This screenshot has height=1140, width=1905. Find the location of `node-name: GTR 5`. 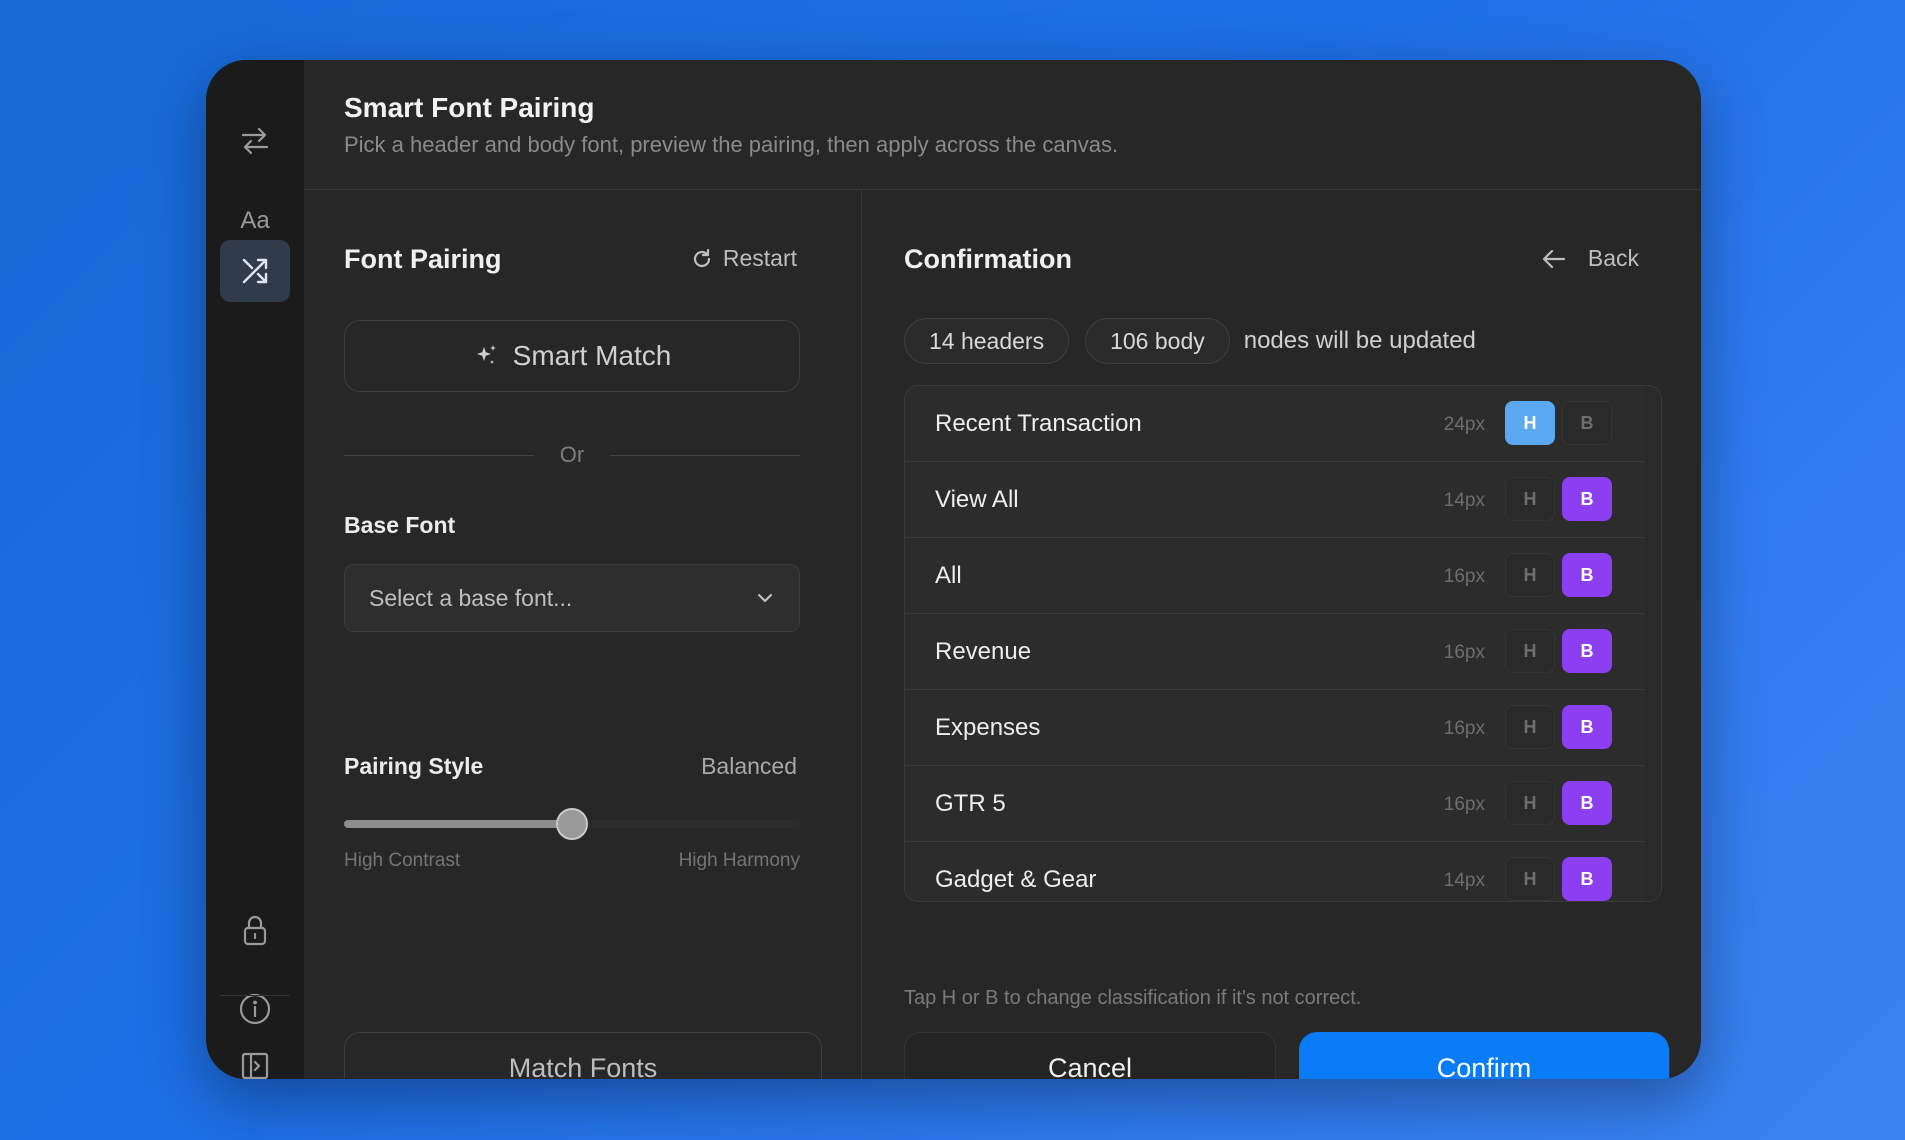

node-name: GTR 5 is located at coordinates (970, 803).